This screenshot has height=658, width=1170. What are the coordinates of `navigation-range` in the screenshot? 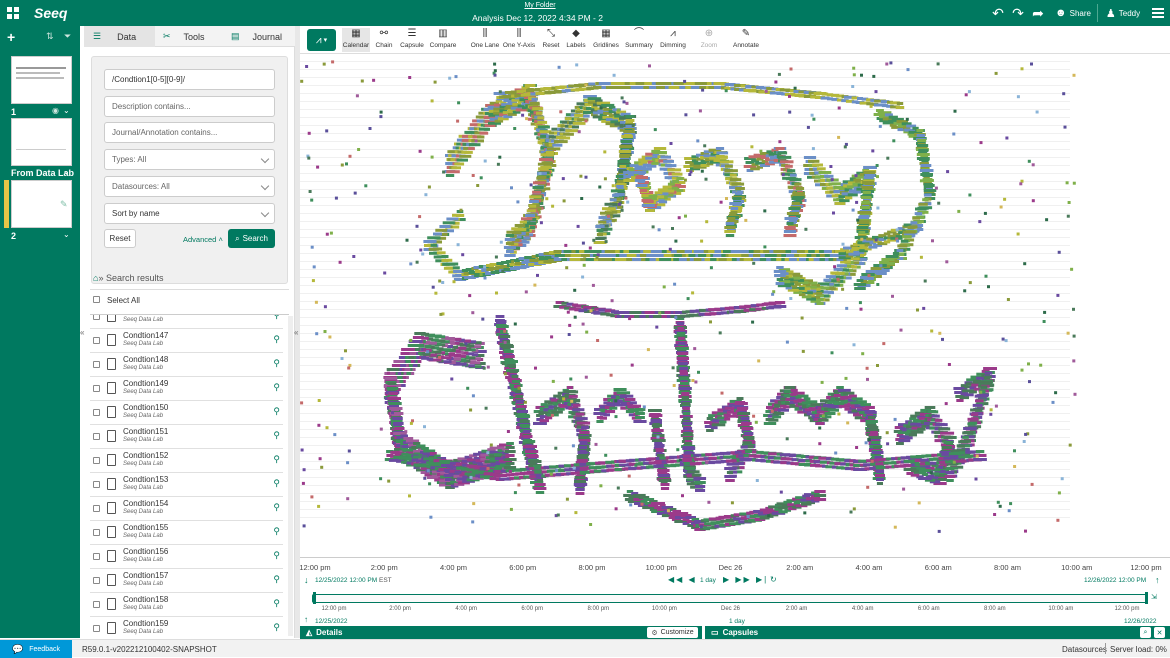 It's located at (730, 598).